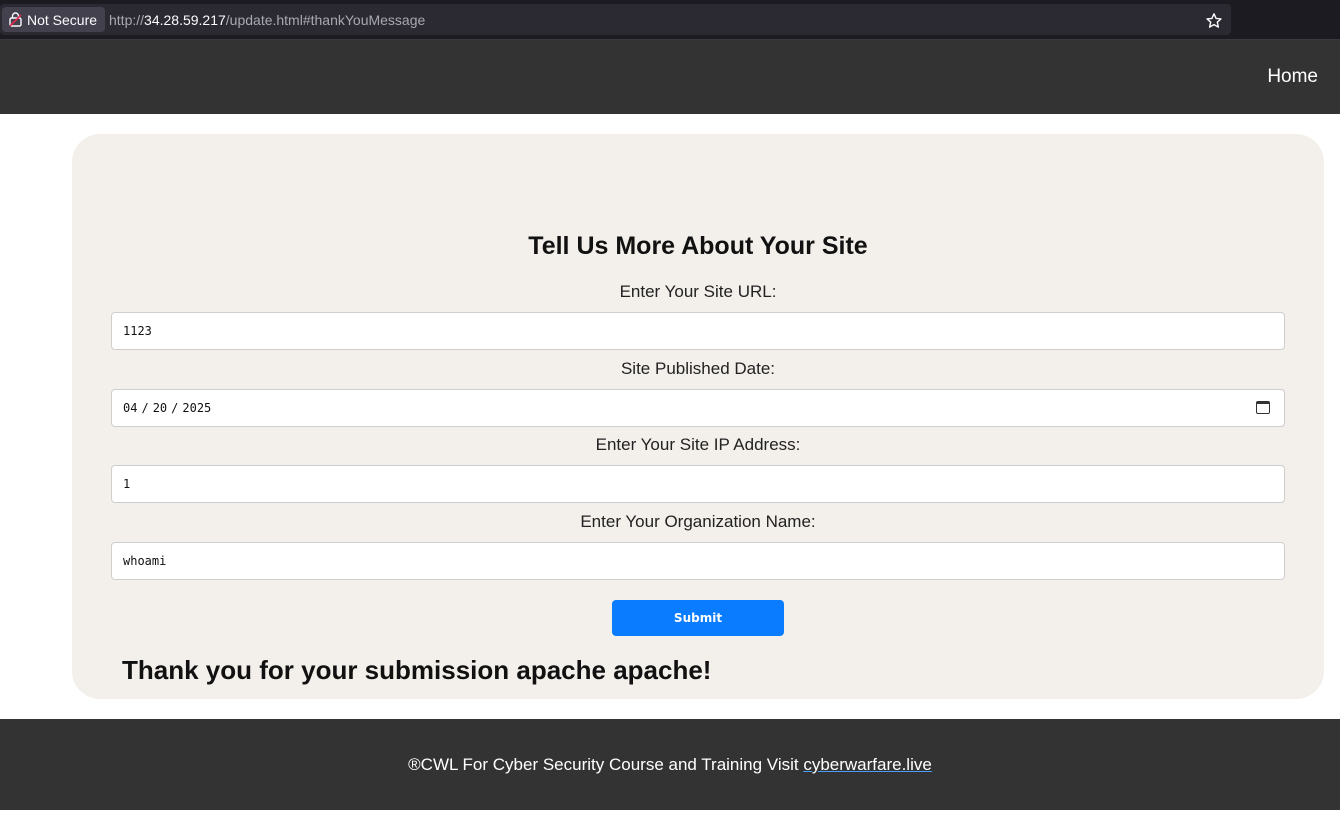 The width and height of the screenshot is (1340, 837). I want to click on submit-button: Submit, so click(698, 618).